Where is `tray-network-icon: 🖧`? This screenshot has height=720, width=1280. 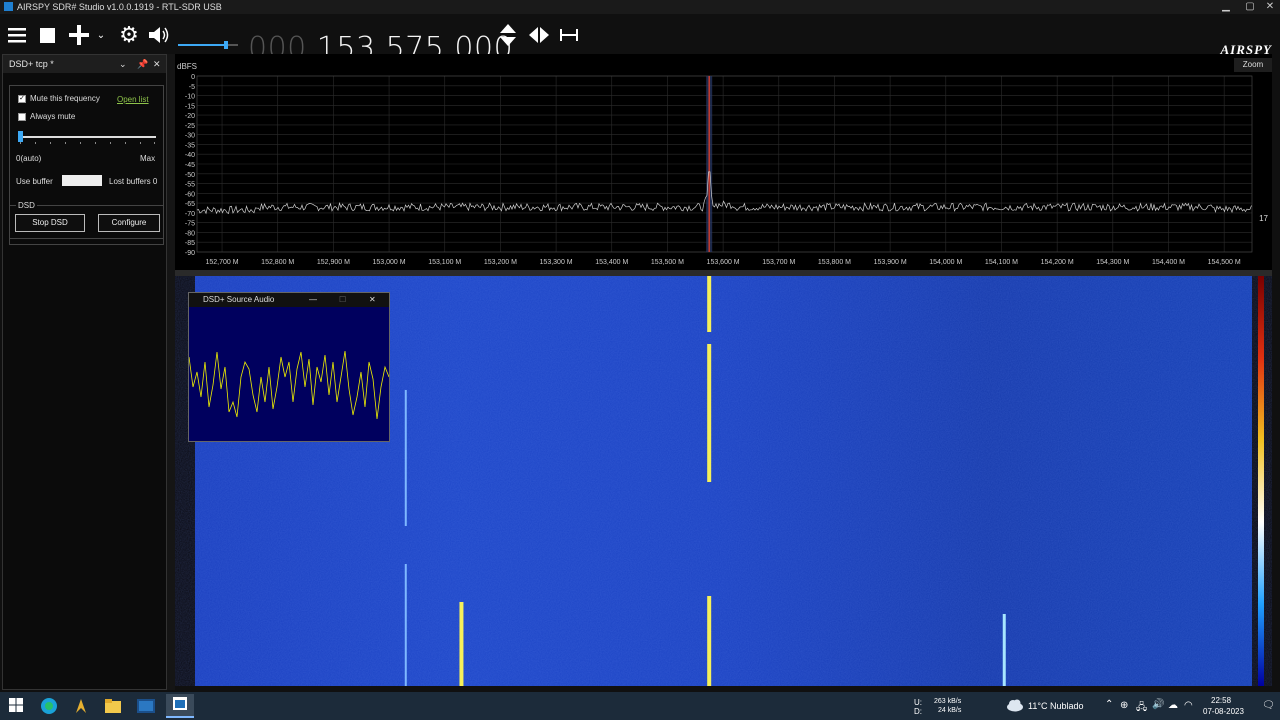 tray-network-icon: 🖧 is located at coordinates (1141, 708).